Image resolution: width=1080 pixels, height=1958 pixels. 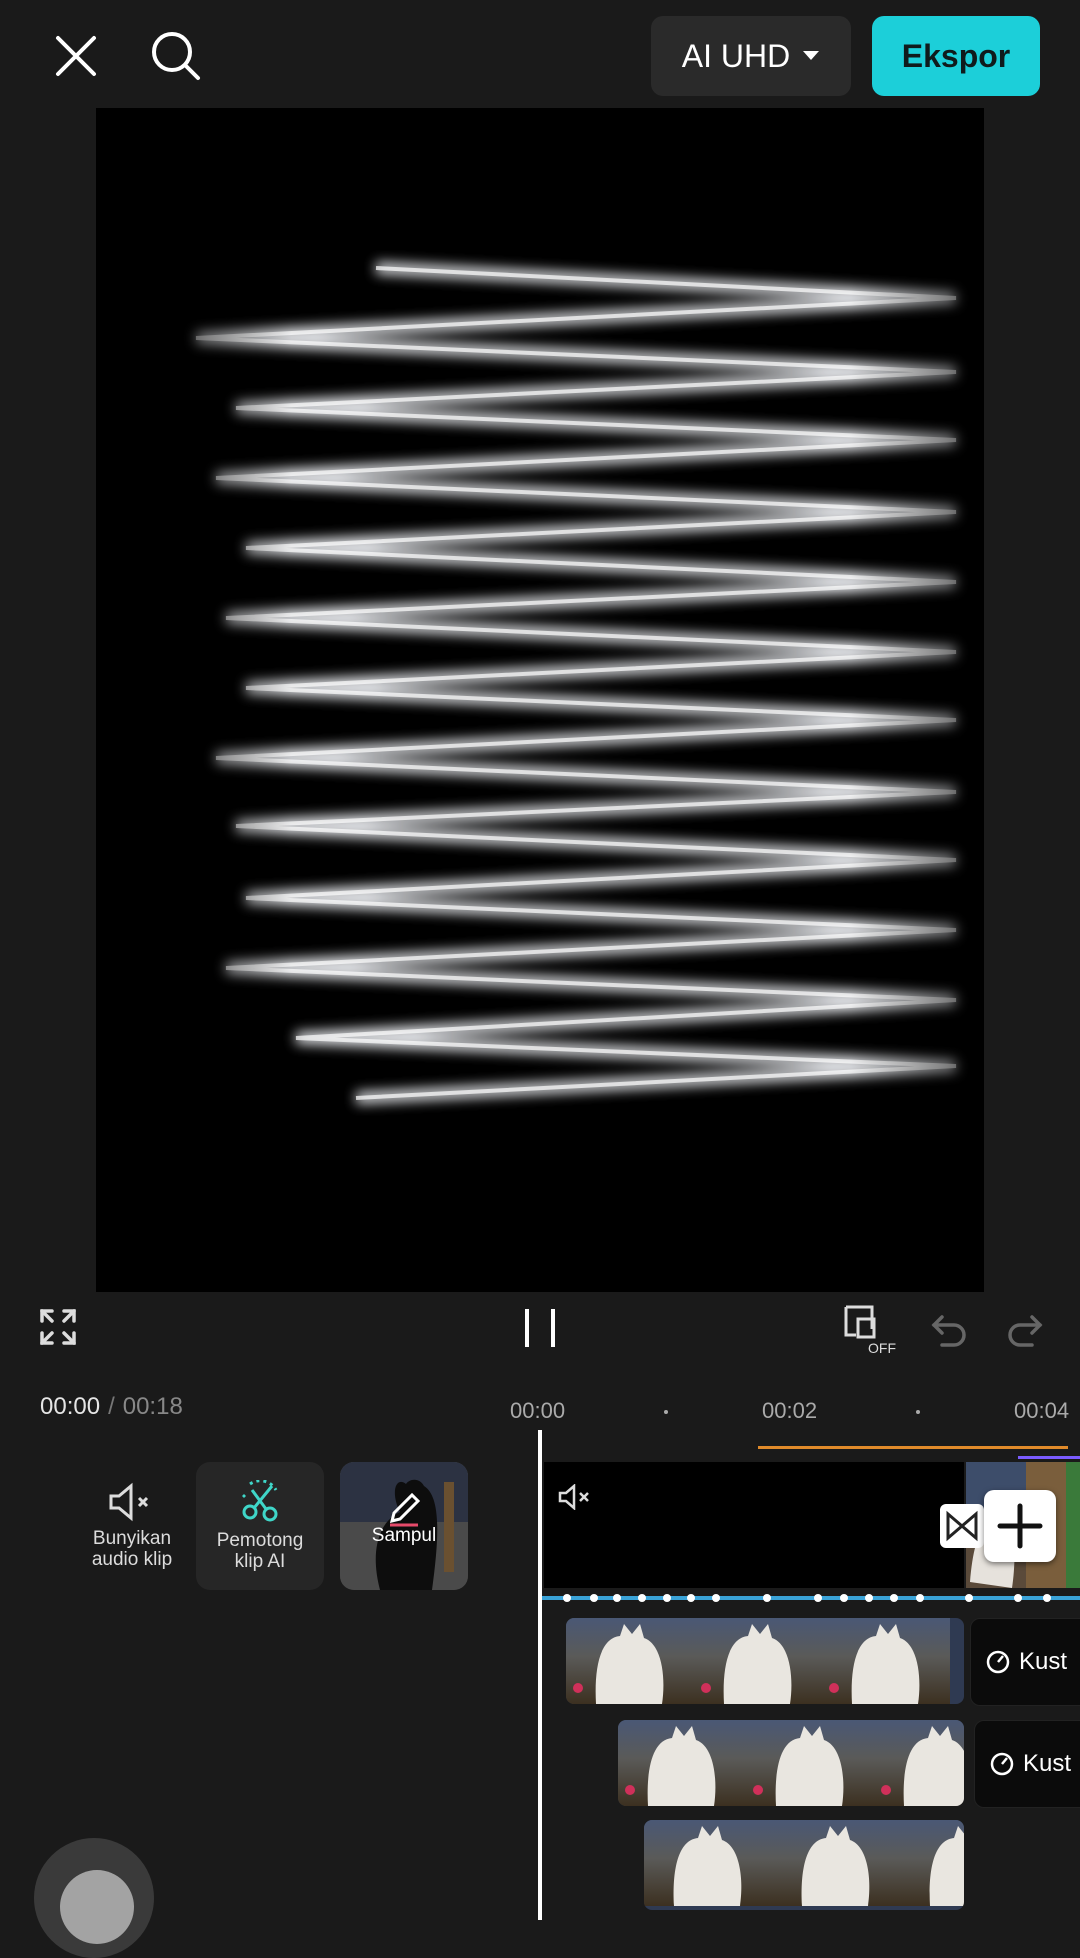 I want to click on tool-label-line: audio klip, so click(x=132, y=1559).